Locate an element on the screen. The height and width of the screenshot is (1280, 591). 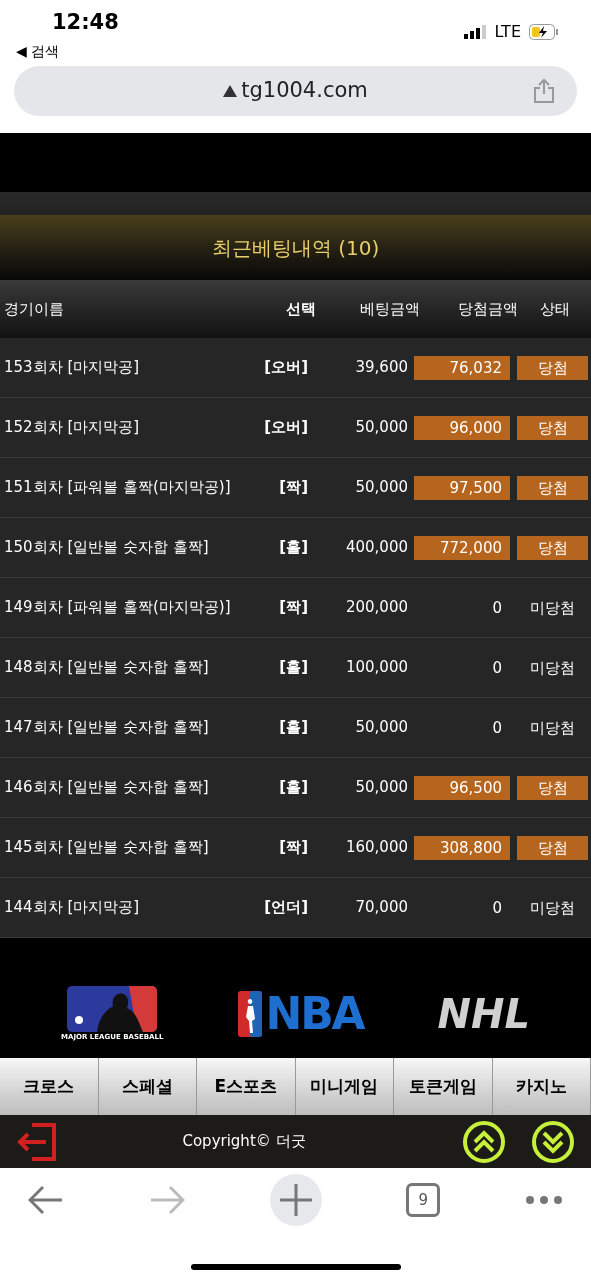
signal-icon is located at coordinates (475, 32).